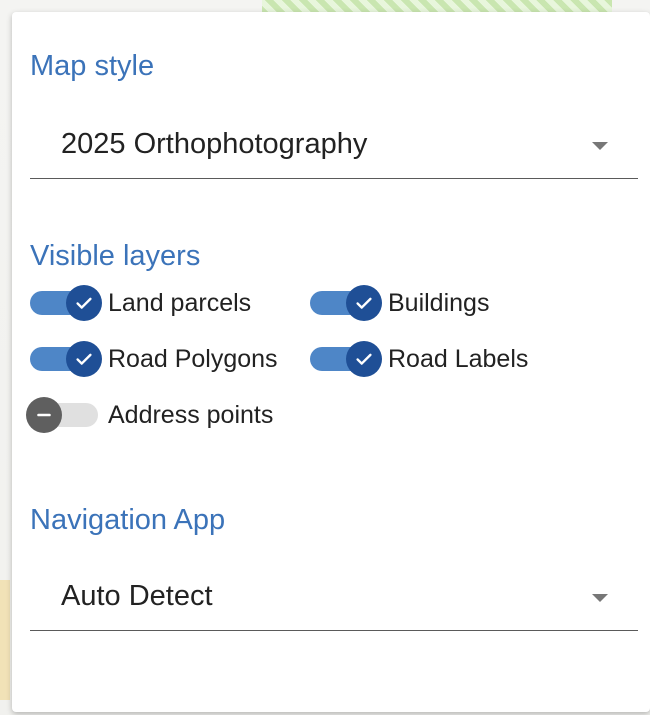 This screenshot has height=715, width=650. What do you see at coordinates (191, 414) in the screenshot?
I see `layer-label: Address points` at bounding box center [191, 414].